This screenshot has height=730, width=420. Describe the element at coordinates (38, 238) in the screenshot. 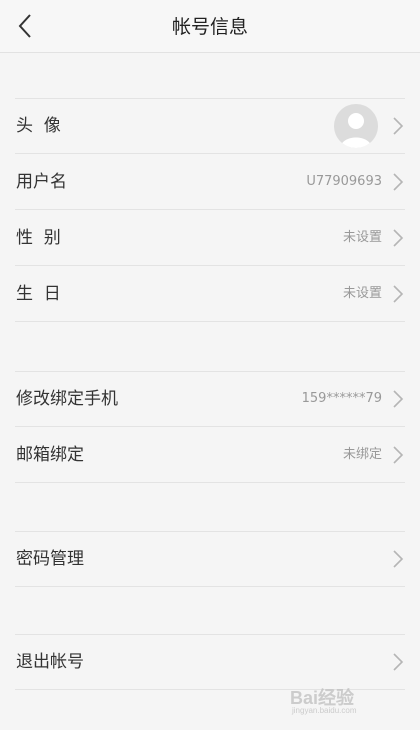

I see `row-label: 性 别` at that location.